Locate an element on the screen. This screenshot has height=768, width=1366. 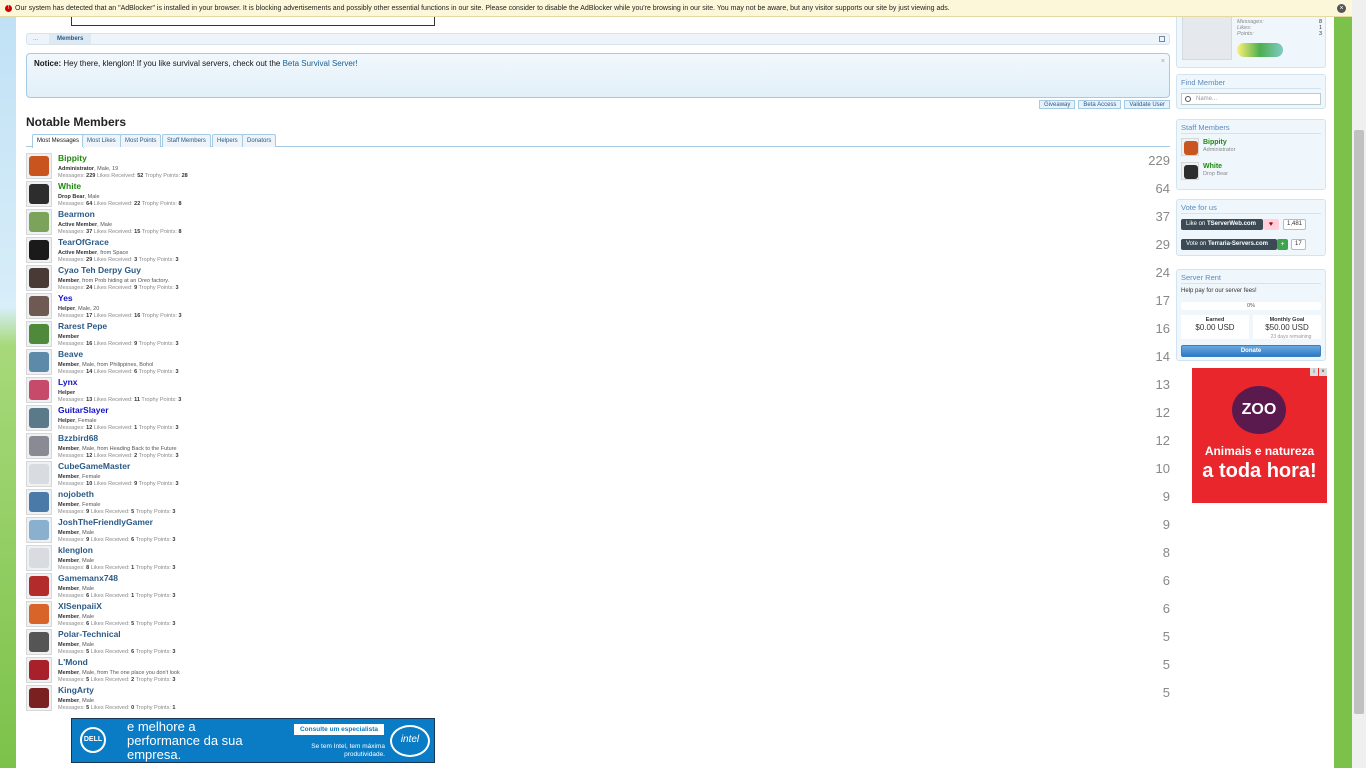
member-name: XISenpaiiX is located at coordinates (80, 606).